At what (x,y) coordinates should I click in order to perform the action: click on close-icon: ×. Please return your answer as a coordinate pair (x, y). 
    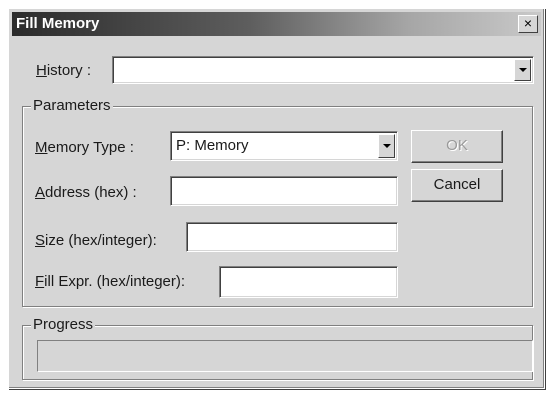
    Looking at the image, I should click on (528, 23).